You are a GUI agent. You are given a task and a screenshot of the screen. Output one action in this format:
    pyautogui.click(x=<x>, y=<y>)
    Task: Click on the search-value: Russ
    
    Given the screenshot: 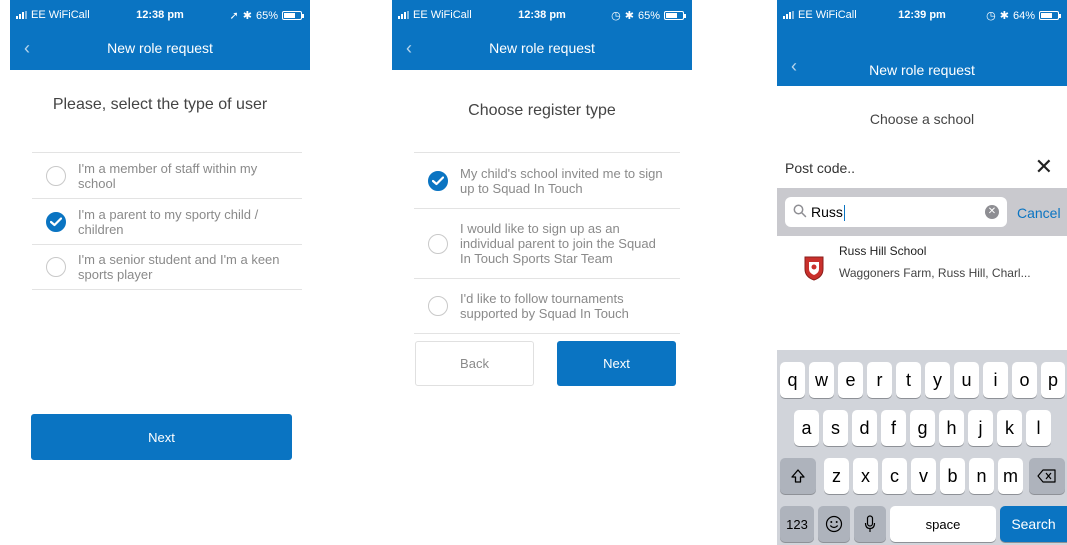 What is the action you would take?
    pyautogui.click(x=828, y=213)
    